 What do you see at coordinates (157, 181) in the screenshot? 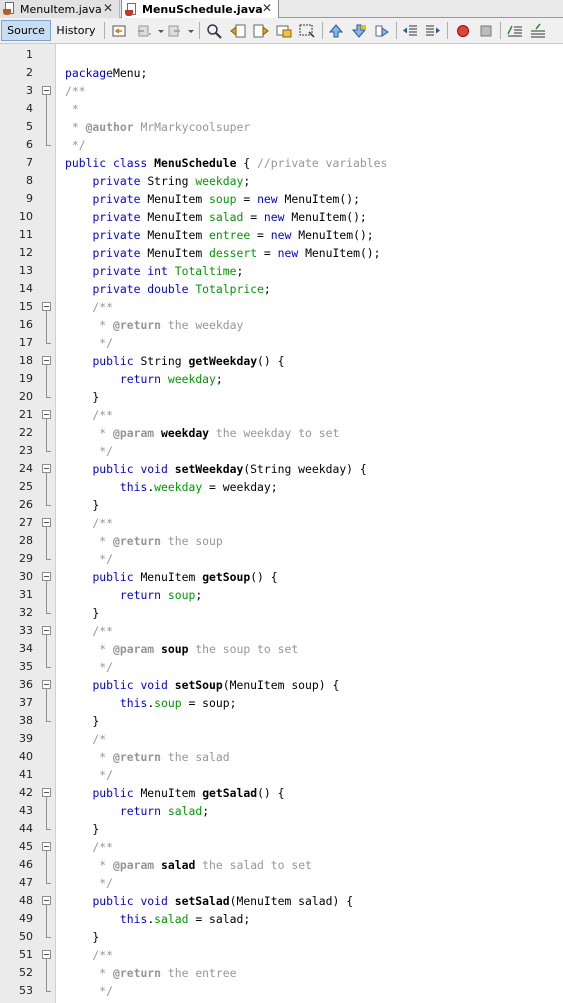
I see `code-line: private String weekday;` at bounding box center [157, 181].